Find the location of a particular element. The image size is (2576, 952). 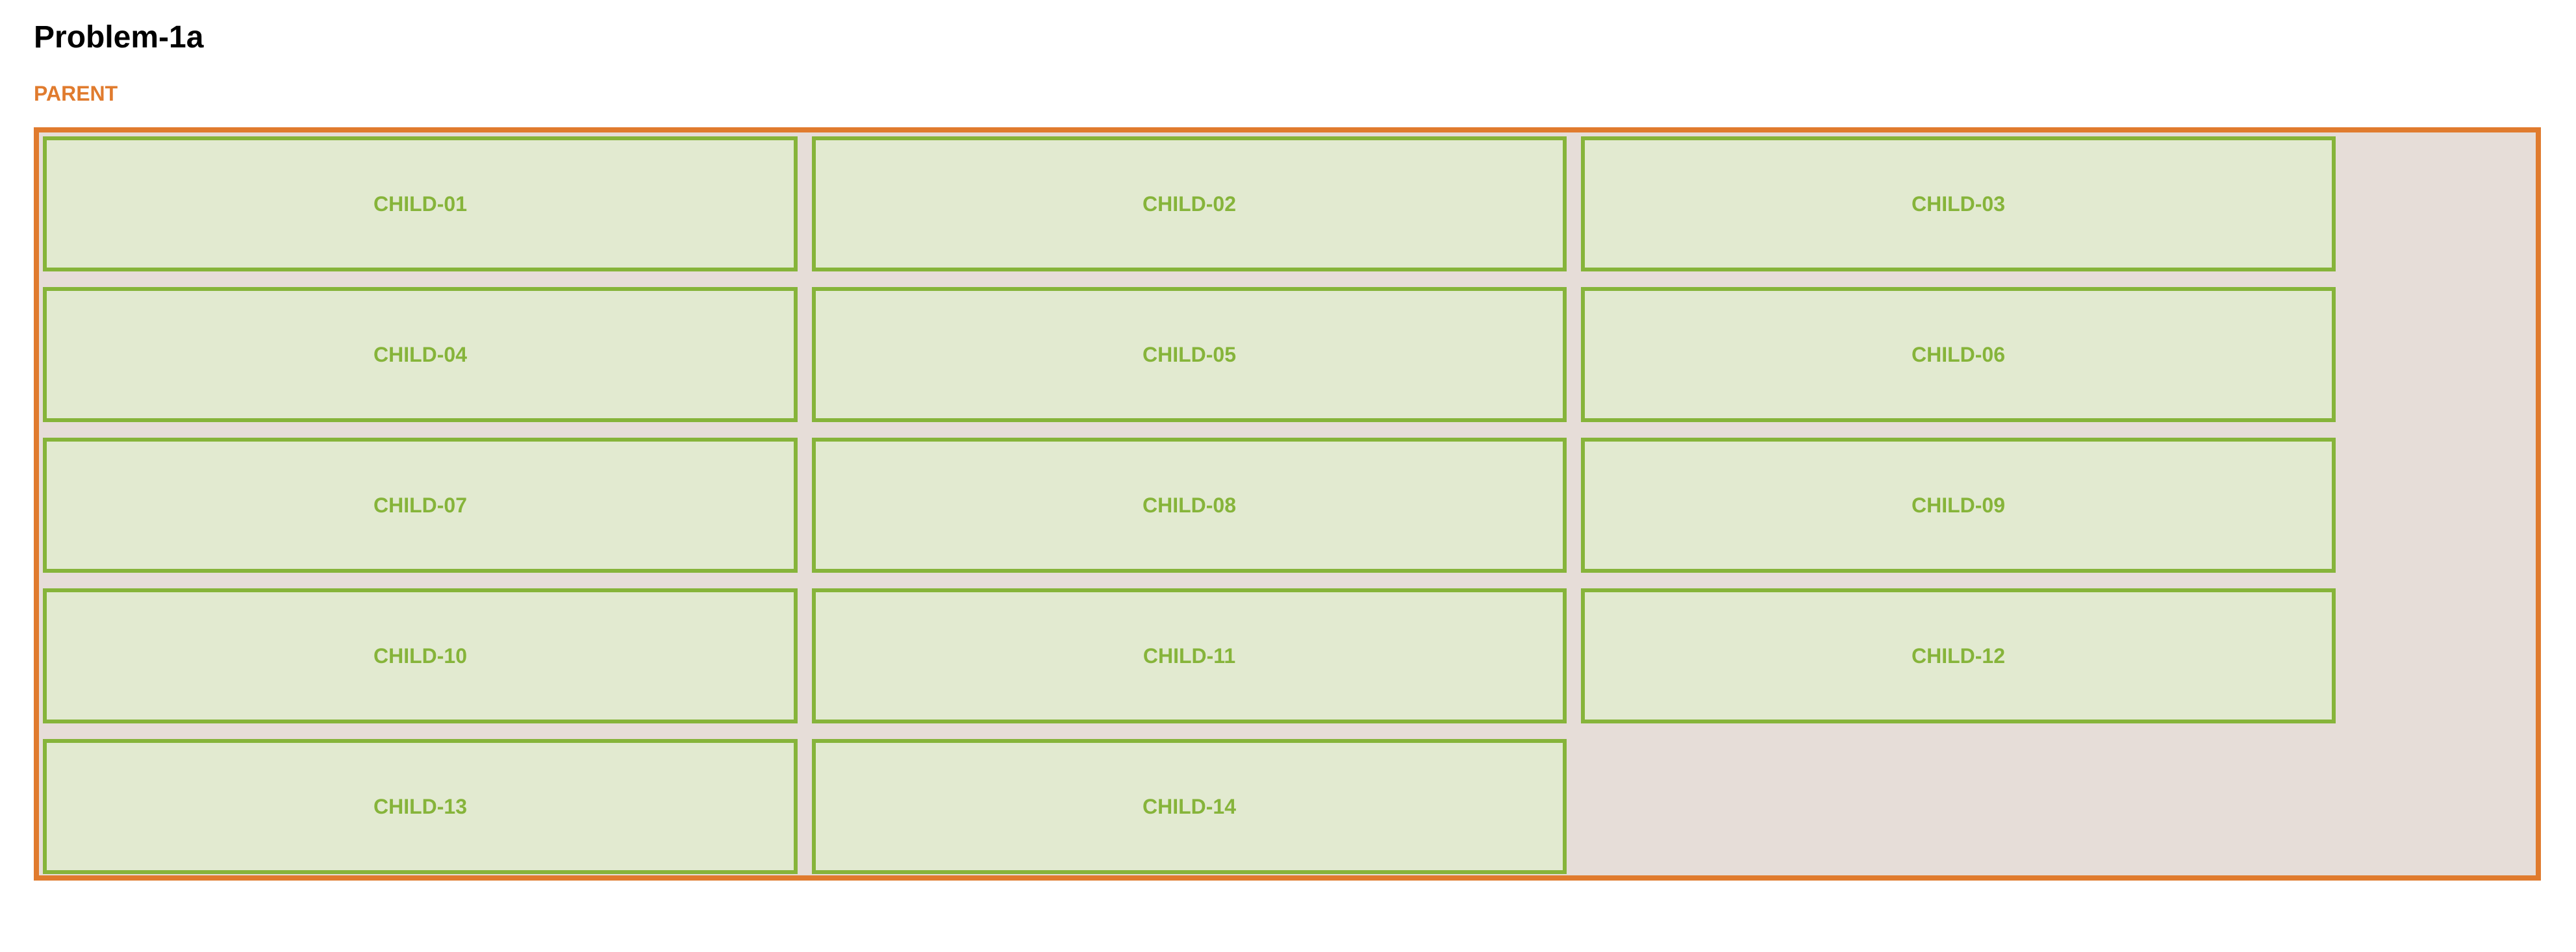

child-label: CHILD-12 is located at coordinates (1958, 656).